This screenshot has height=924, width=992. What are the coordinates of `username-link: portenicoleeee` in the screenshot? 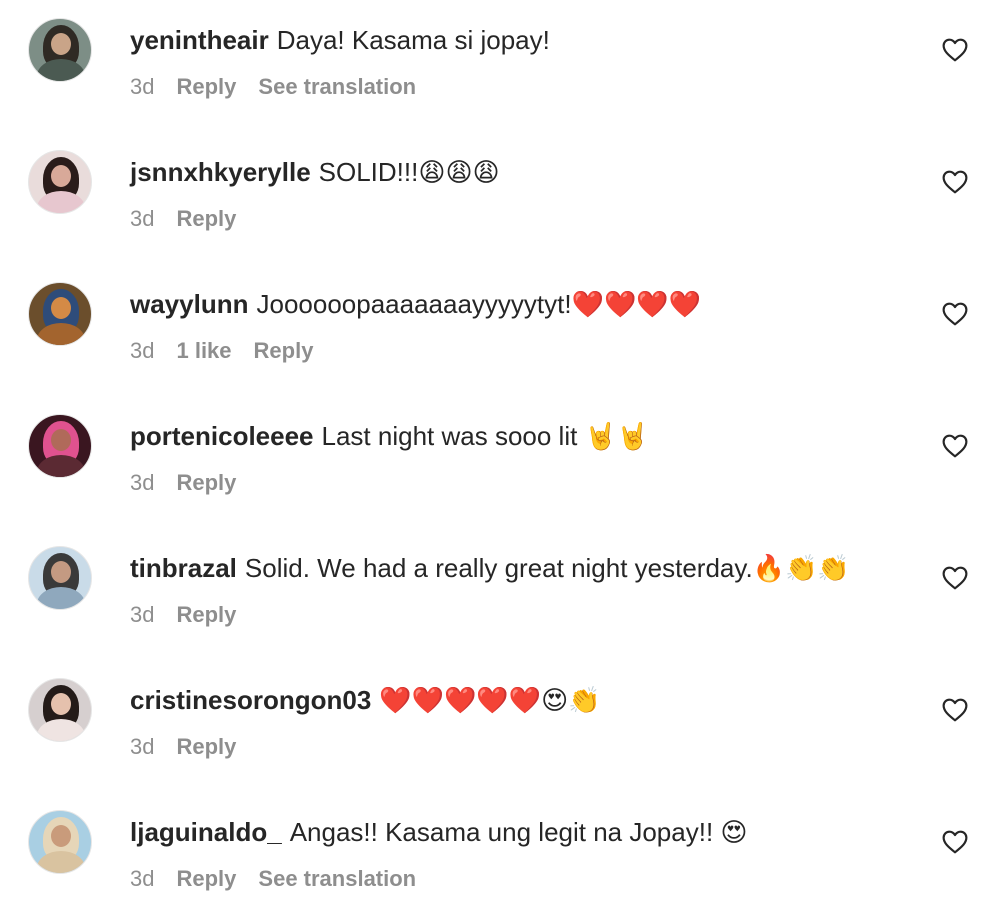 It's located at (222, 436).